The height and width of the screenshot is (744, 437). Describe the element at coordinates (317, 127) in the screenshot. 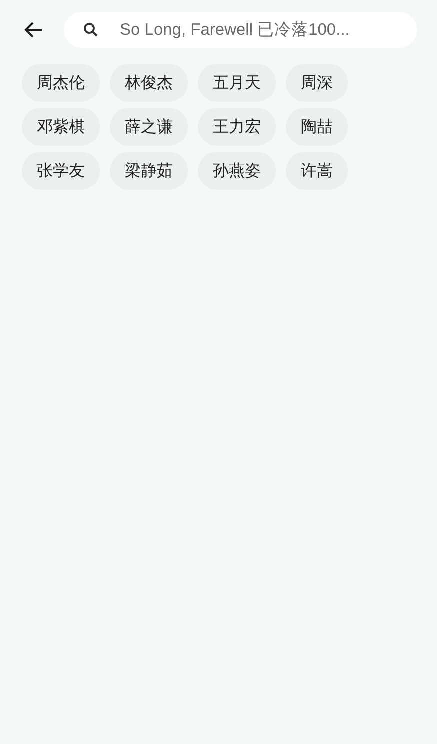

I see `tag-chip: 陶喆` at that location.